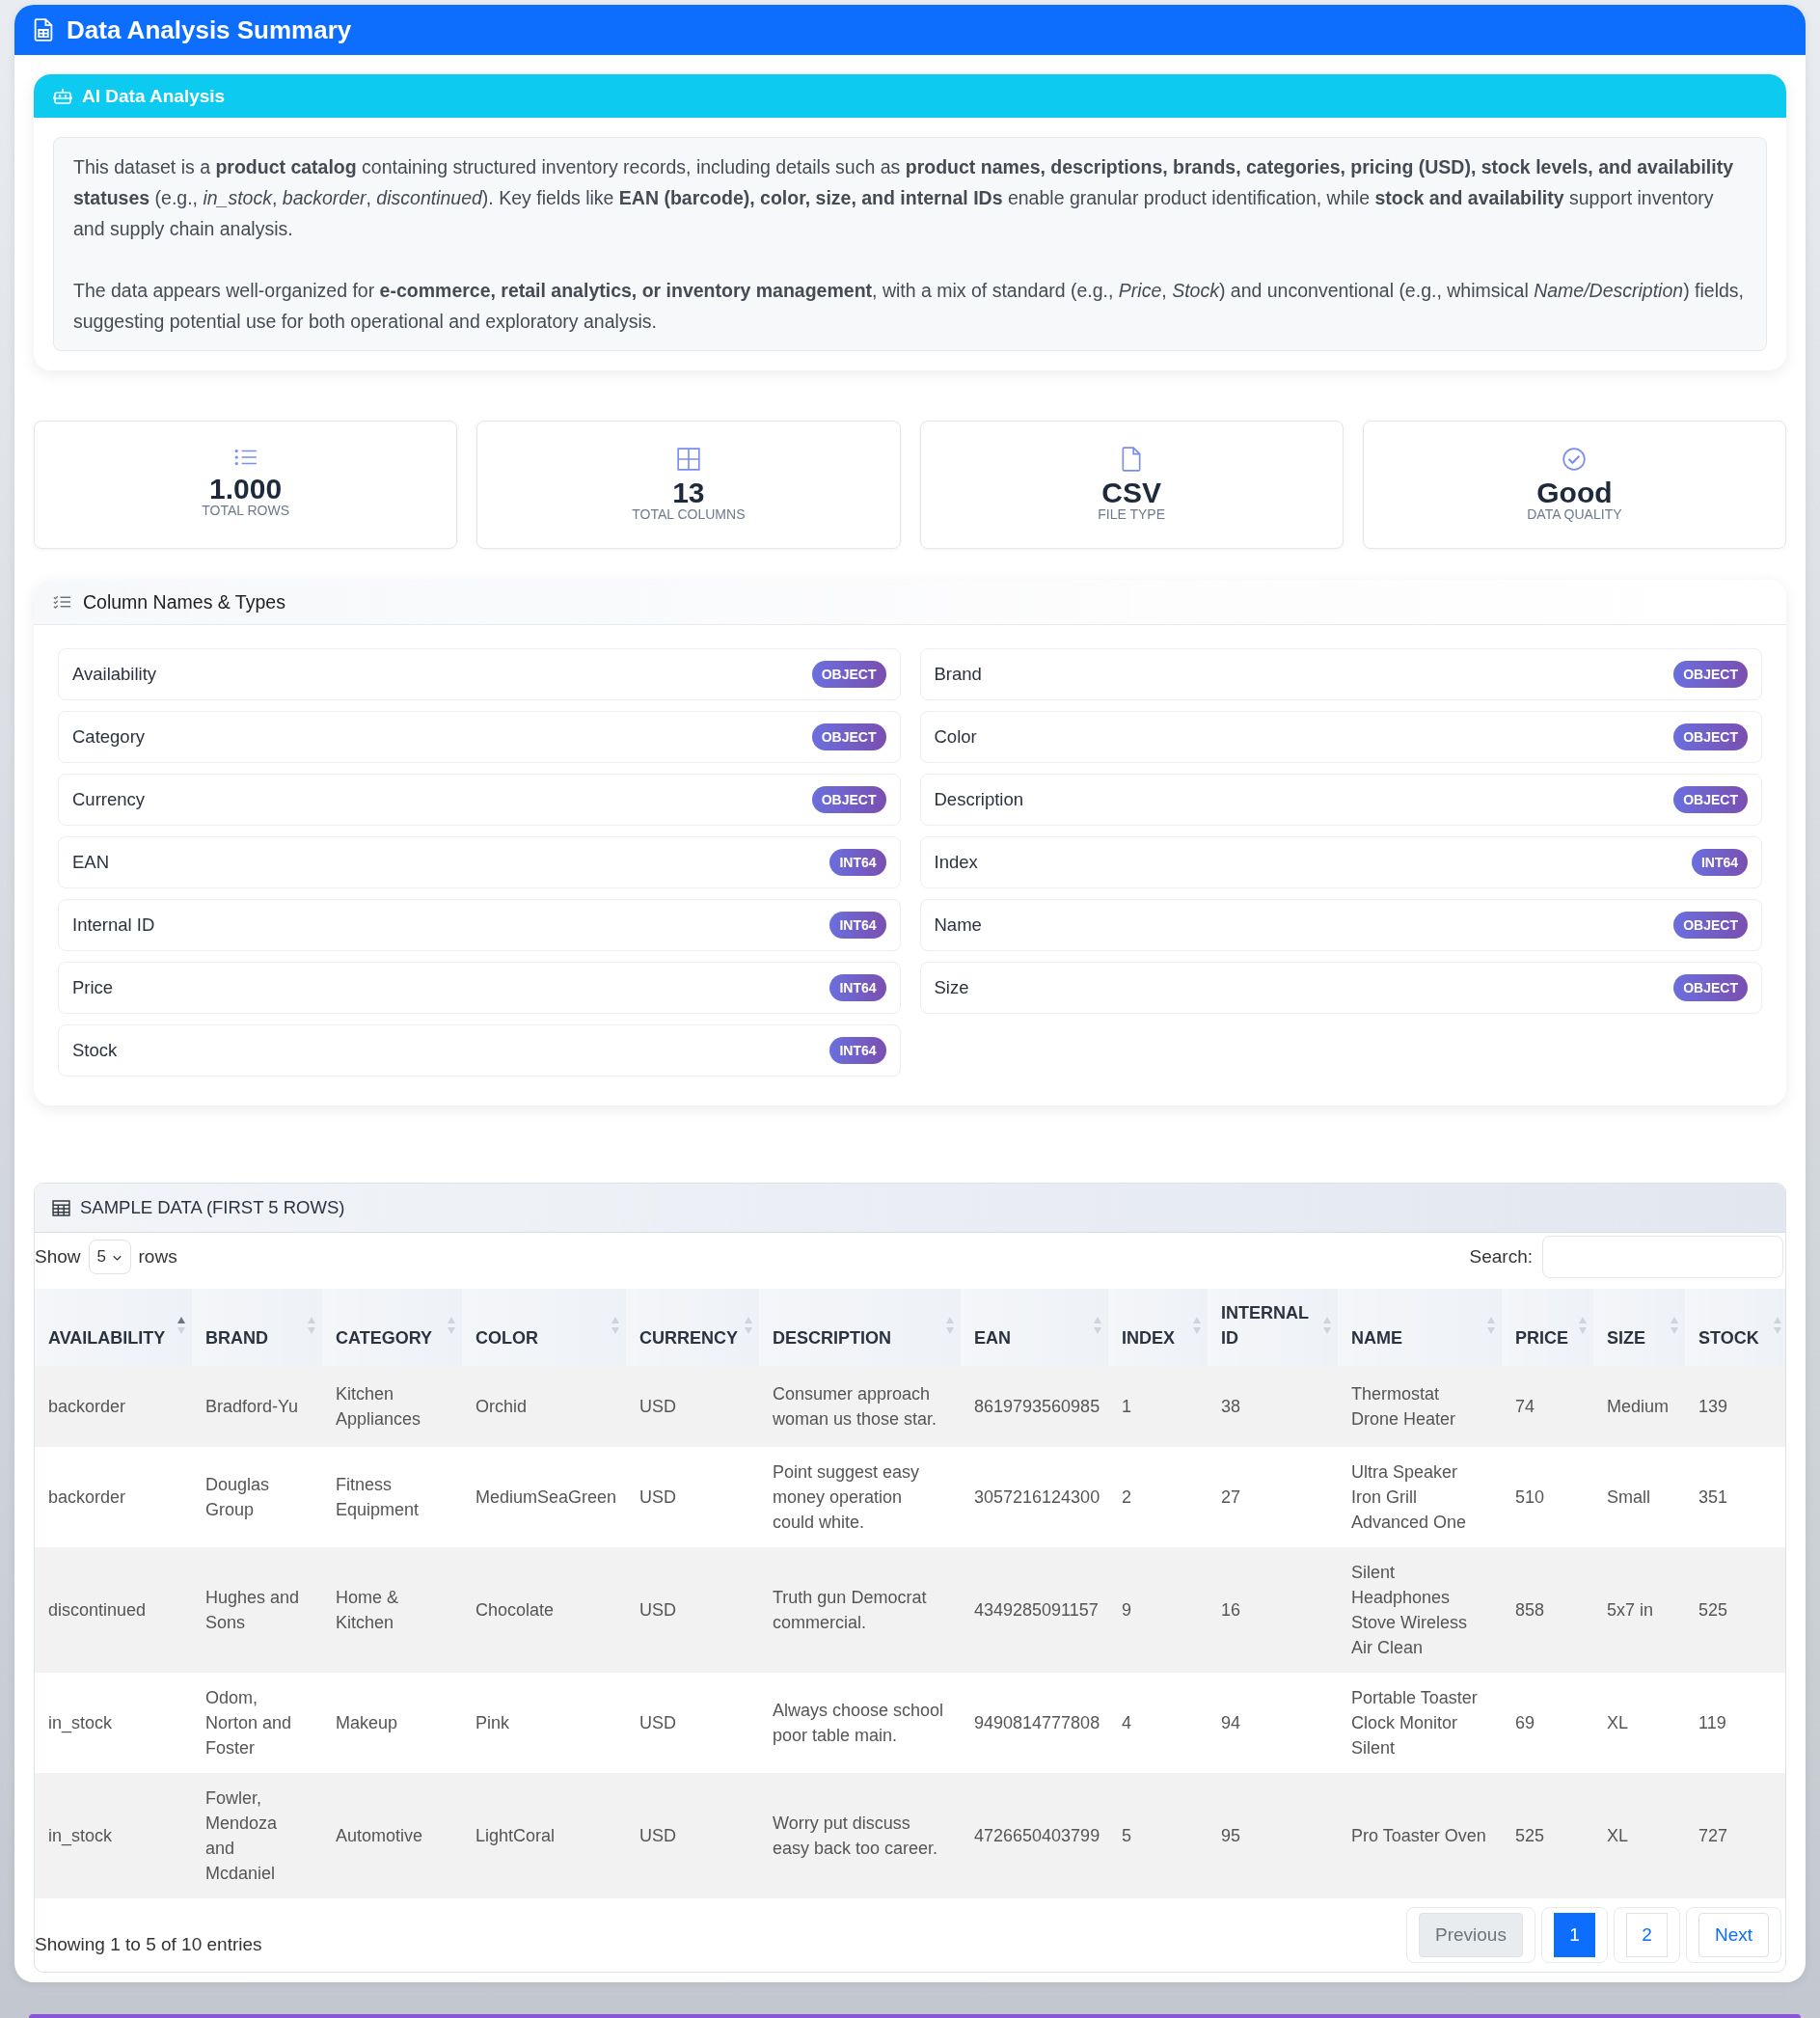  What do you see at coordinates (392, 1327) in the screenshot?
I see `column-header: CATEGORY` at bounding box center [392, 1327].